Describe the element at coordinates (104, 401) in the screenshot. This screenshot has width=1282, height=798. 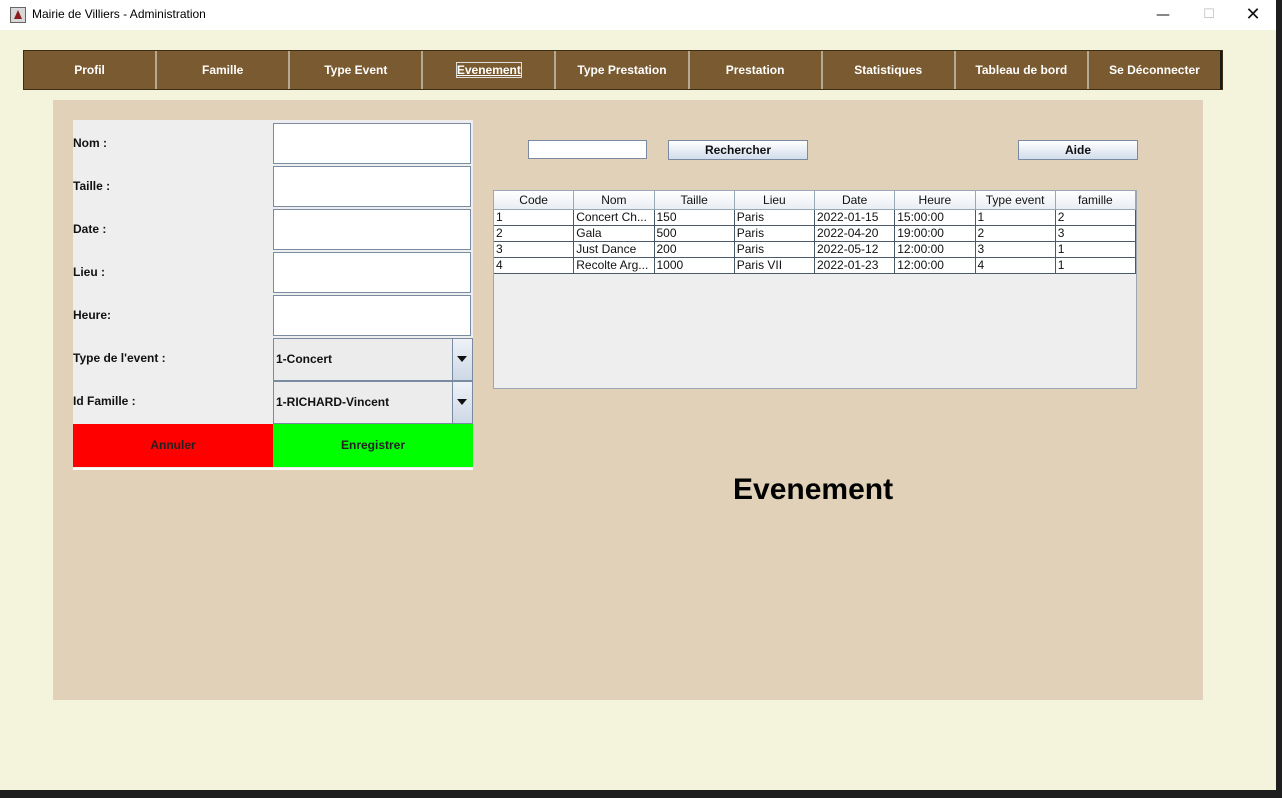
I see `id-famille-label: Id Famille :` at that location.